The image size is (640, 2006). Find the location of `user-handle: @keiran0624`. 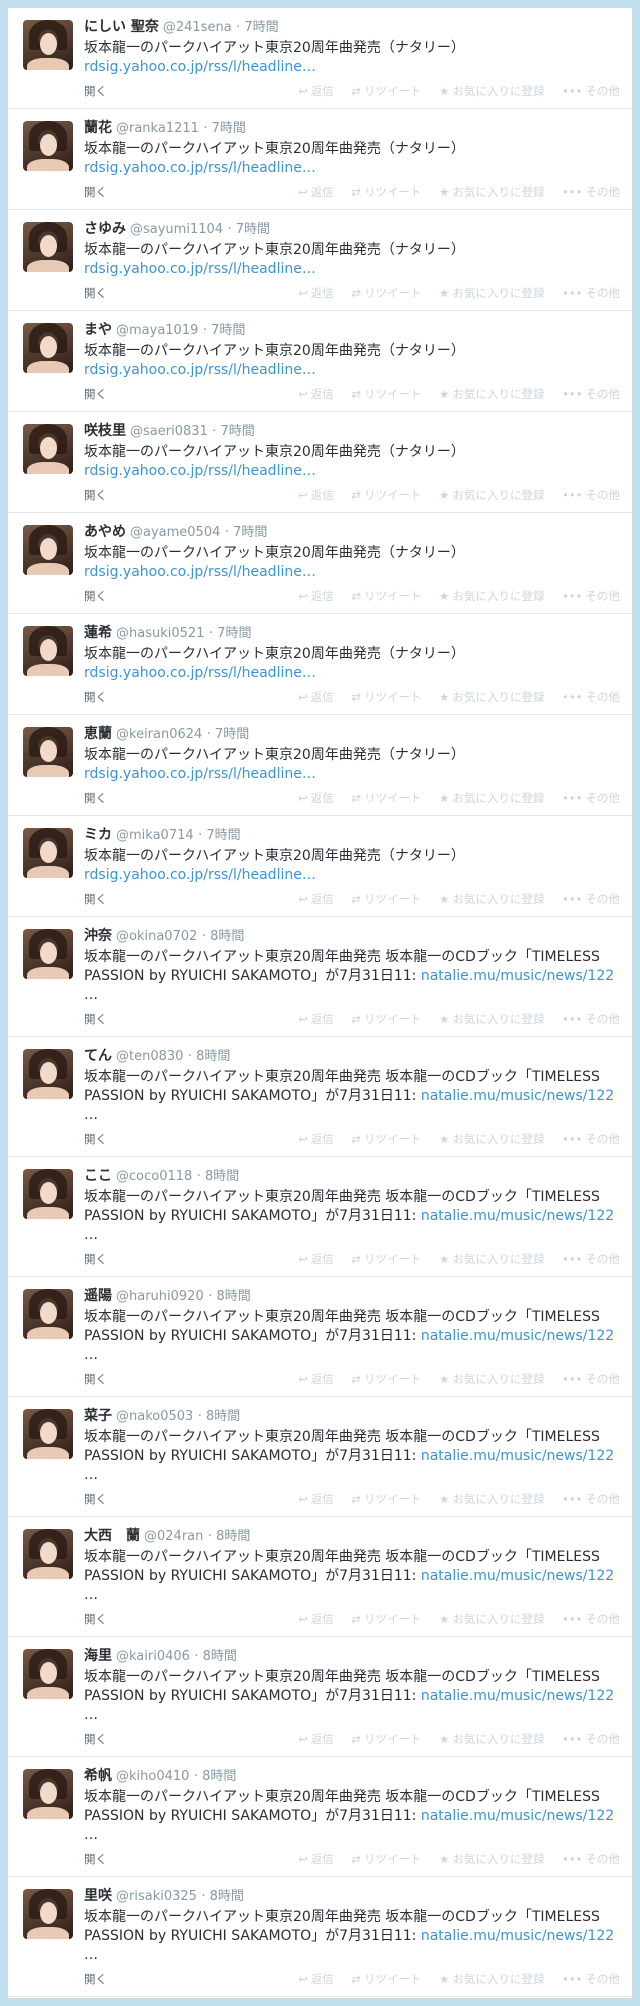

user-handle: @keiran0624 is located at coordinates (159, 734).